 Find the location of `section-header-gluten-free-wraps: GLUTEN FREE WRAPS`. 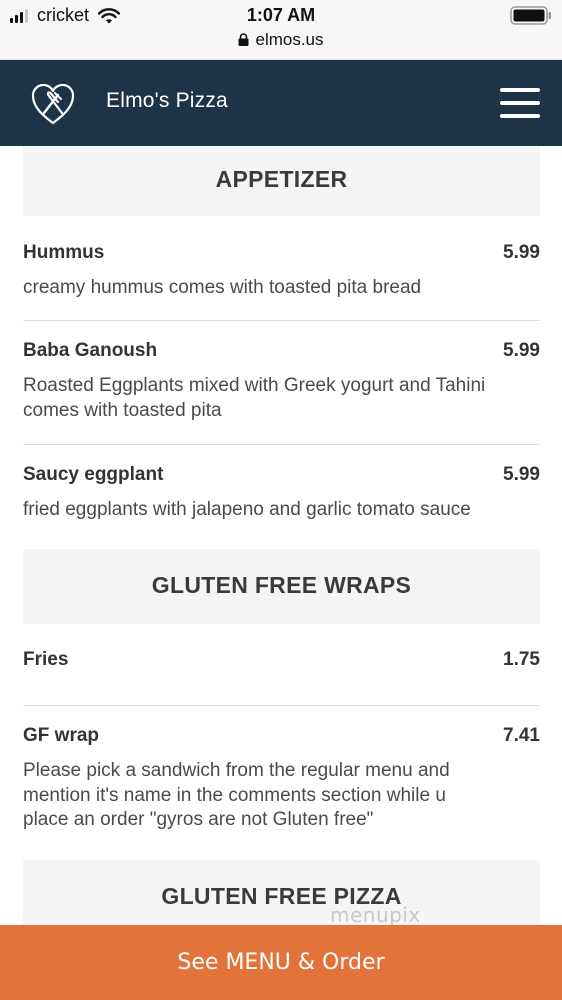

section-header-gluten-free-wraps: GLUTEN FREE WRAPS is located at coordinates (281, 586).